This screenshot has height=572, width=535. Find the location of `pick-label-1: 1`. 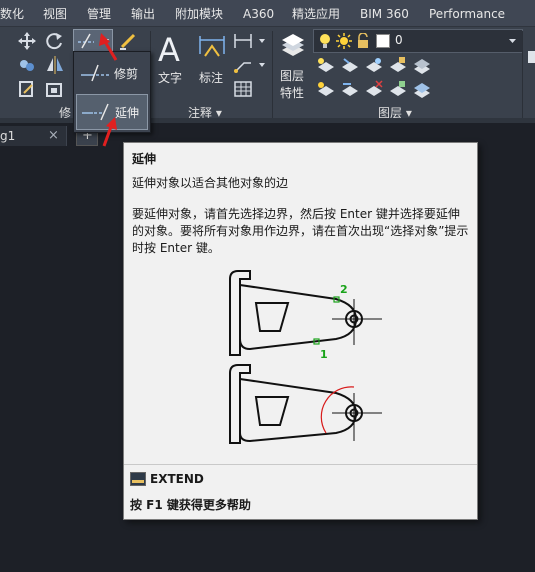

pick-label-1: 1 is located at coordinates (324, 354).